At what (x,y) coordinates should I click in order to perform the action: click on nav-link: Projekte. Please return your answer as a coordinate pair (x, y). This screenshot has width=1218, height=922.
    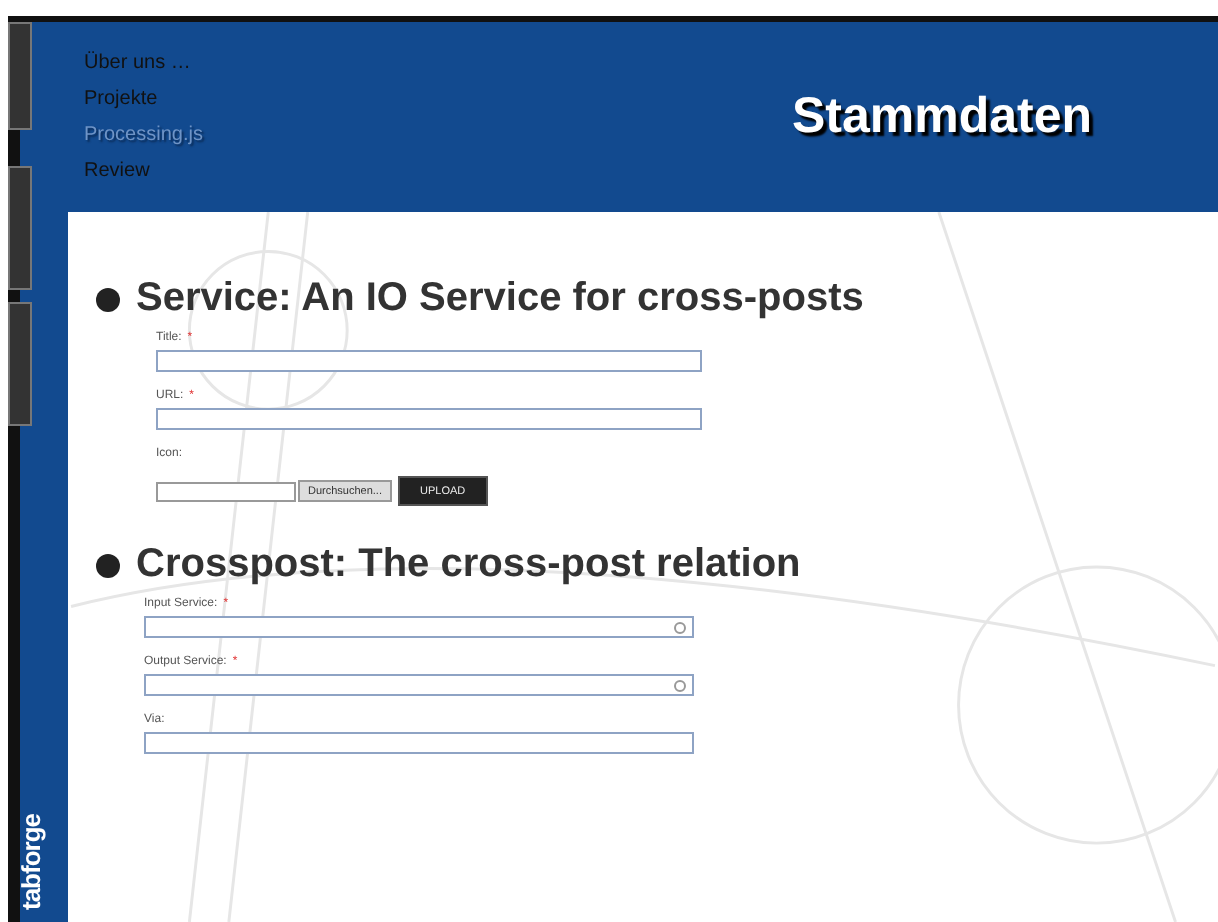
    Looking at the image, I should click on (121, 99).